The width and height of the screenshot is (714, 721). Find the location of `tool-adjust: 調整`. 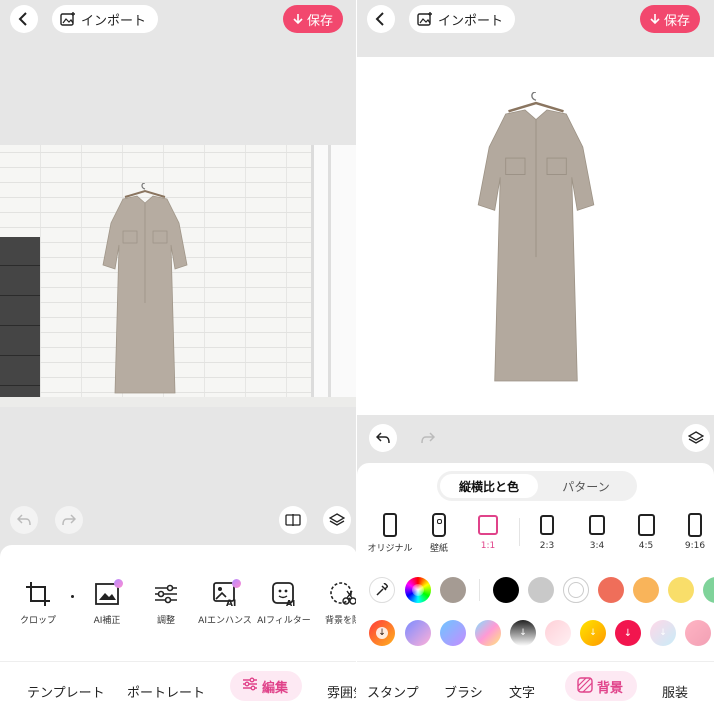

tool-adjust: 調整 is located at coordinates (166, 601).